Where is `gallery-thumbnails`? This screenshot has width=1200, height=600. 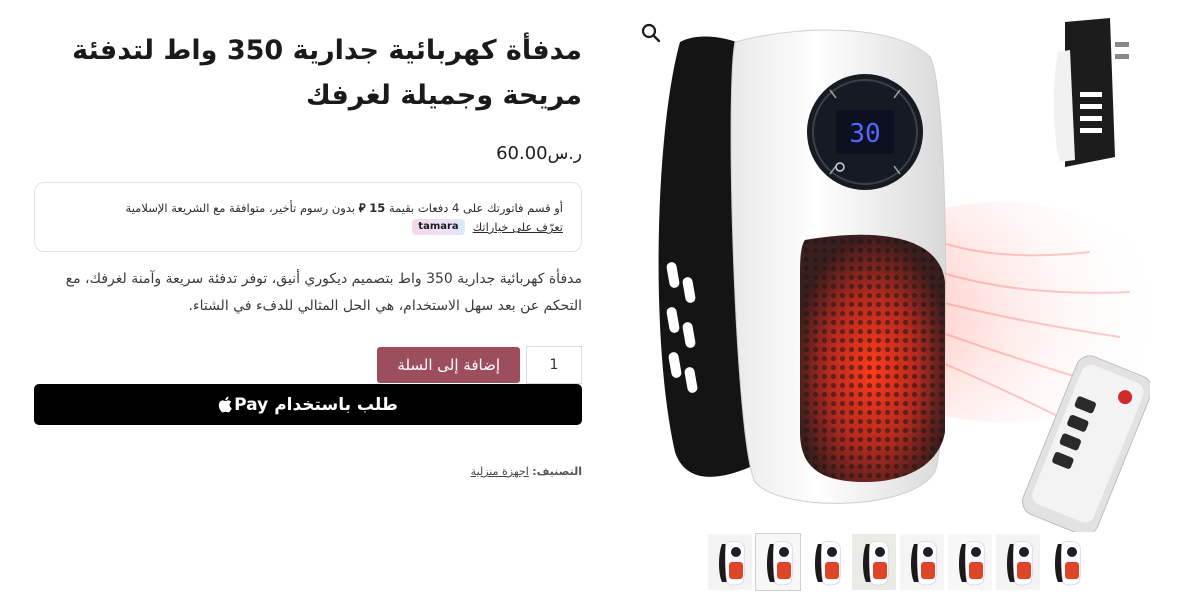 gallery-thumbnails is located at coordinates (898, 562).